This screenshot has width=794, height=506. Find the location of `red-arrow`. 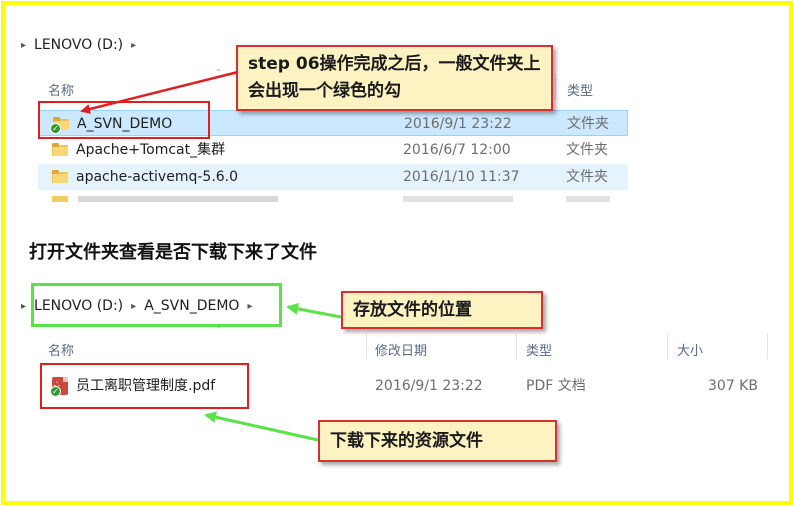

red-arrow is located at coordinates (159, 92).